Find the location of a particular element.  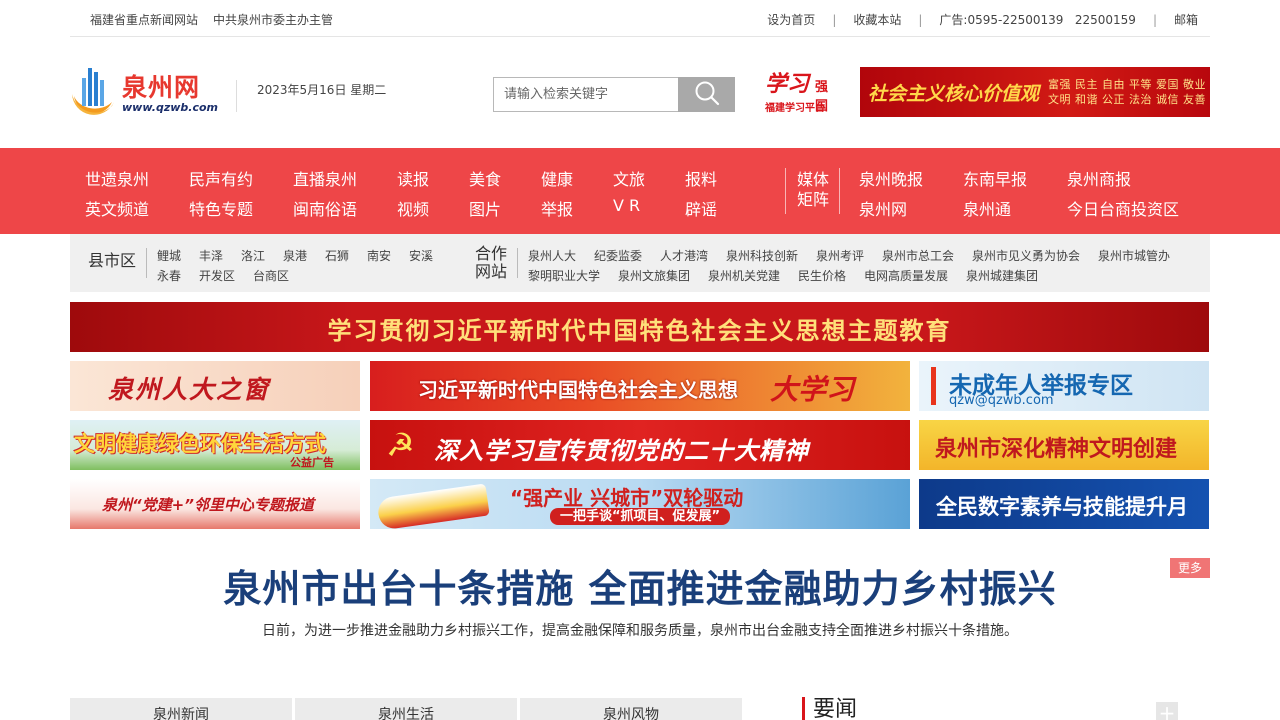

nav-item: 健康 is located at coordinates (557, 178).